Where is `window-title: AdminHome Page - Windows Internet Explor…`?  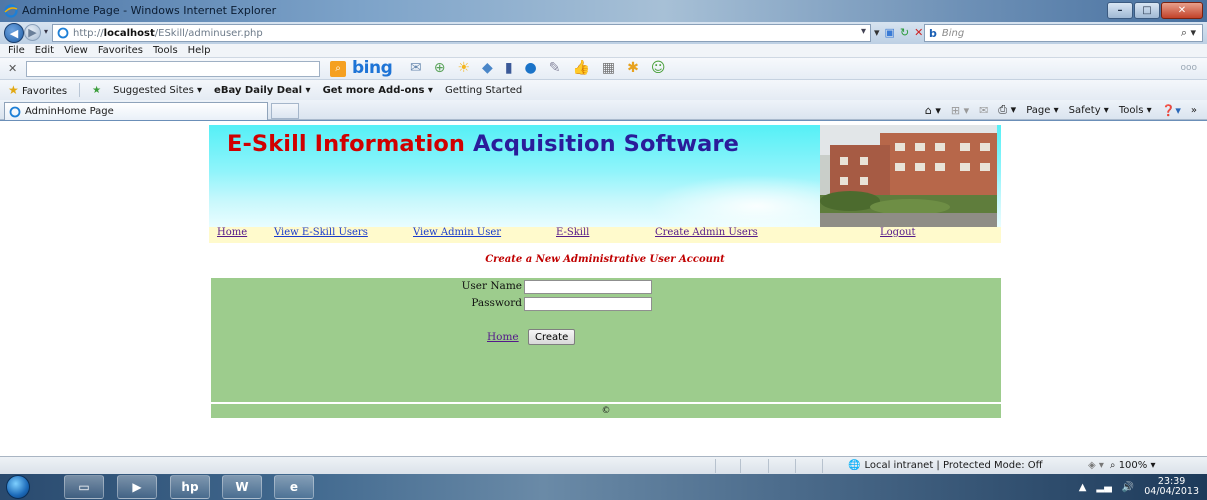
window-title: AdminHome Page - Windows Internet Explor… is located at coordinates (149, 10).